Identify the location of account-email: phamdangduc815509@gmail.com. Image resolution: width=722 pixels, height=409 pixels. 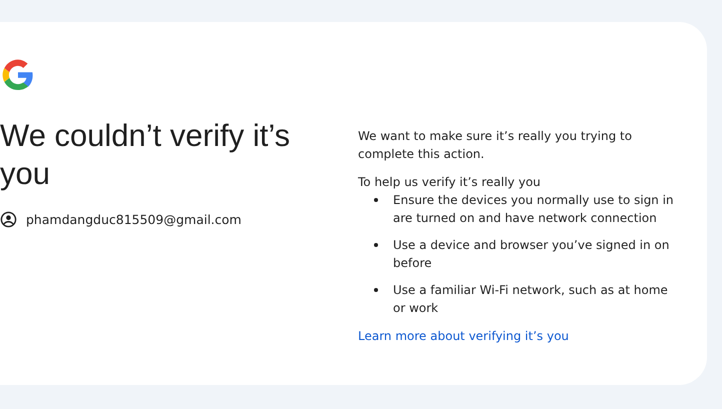
(134, 219).